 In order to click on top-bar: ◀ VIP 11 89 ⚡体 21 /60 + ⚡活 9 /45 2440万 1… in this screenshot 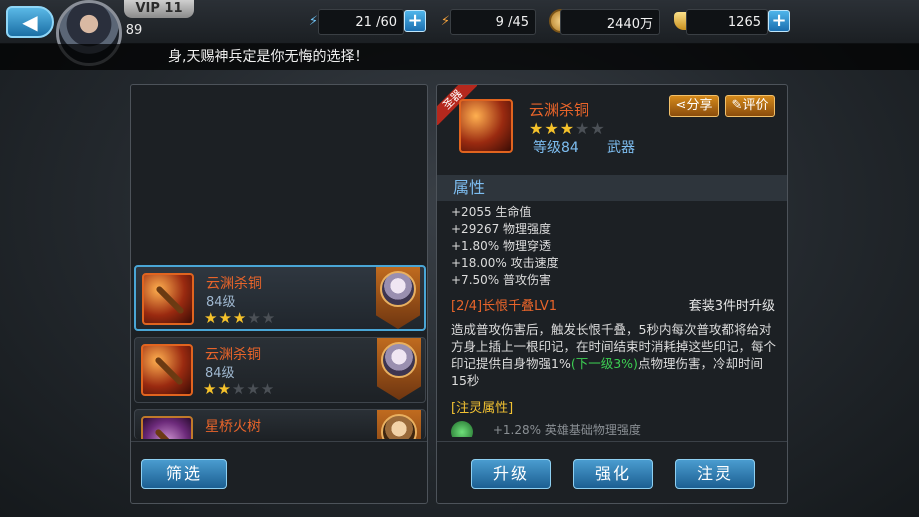, I will do `click(459, 33)`.